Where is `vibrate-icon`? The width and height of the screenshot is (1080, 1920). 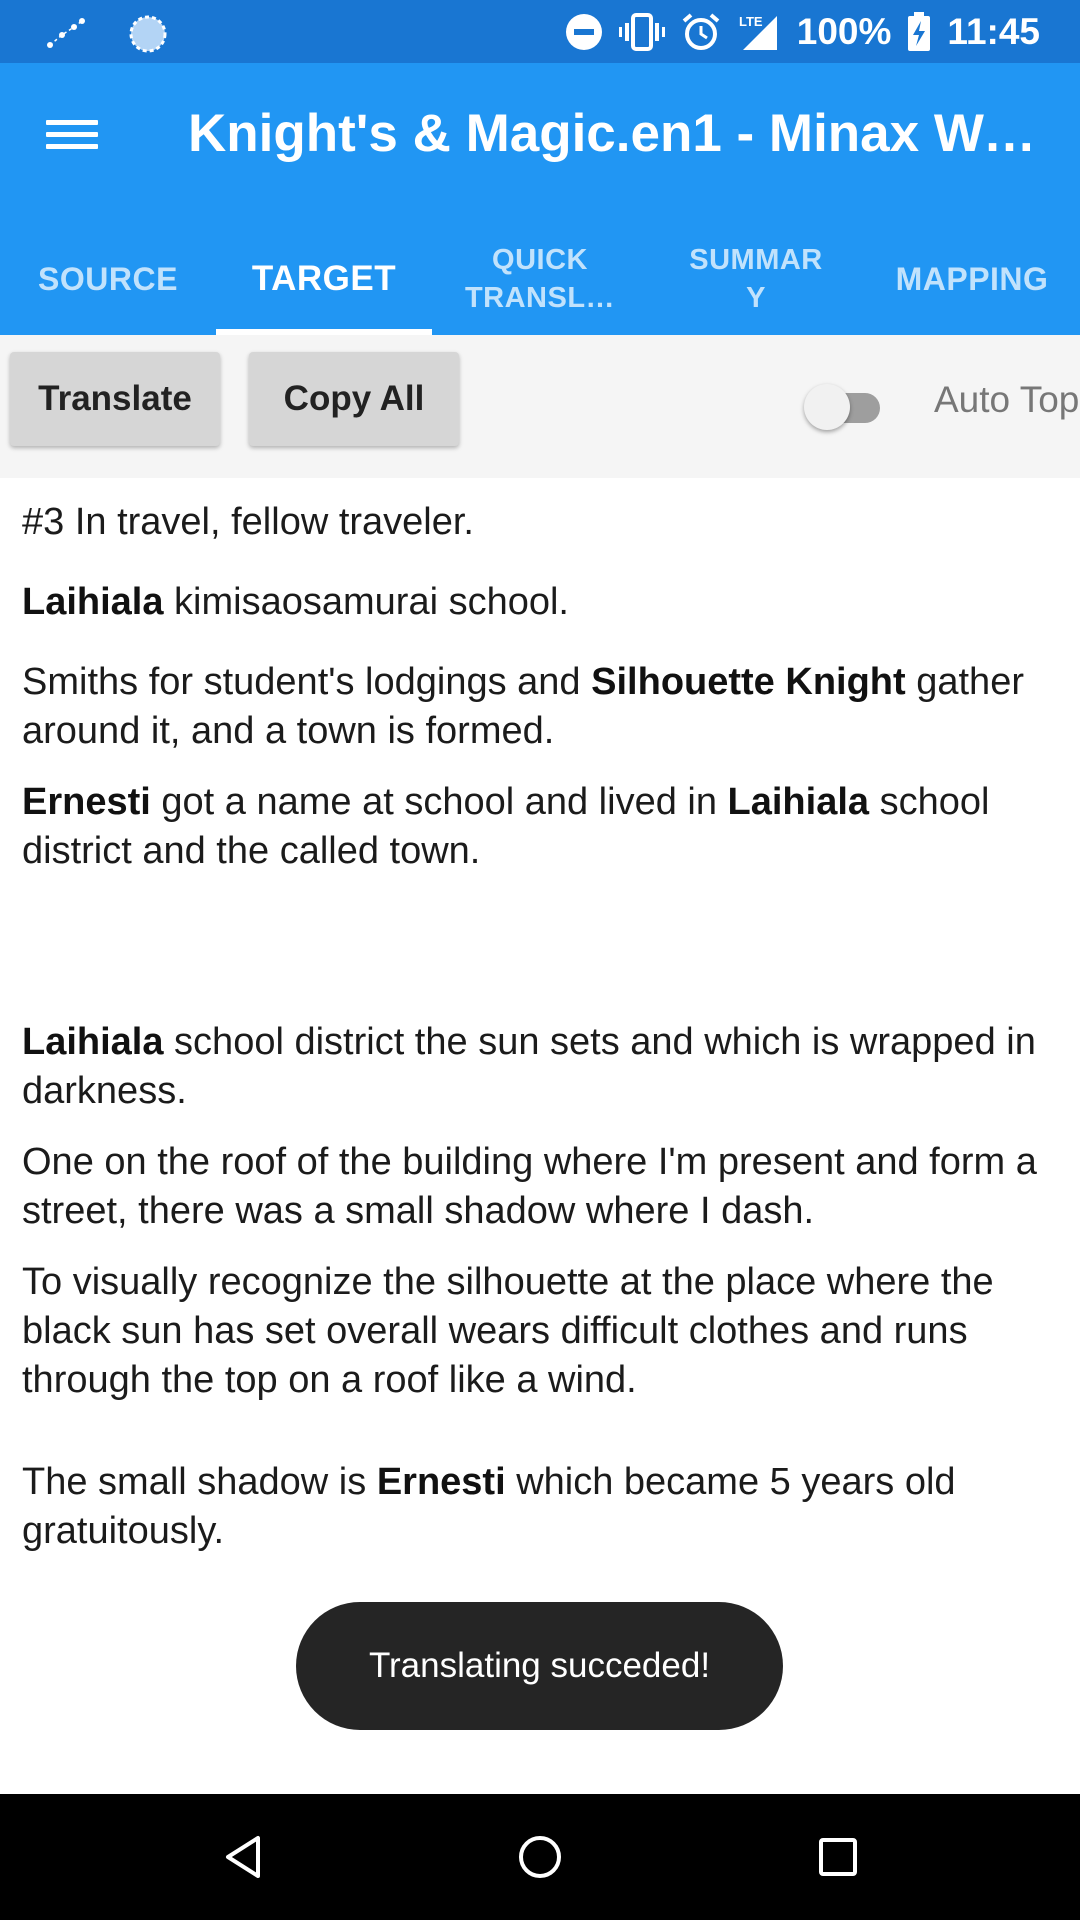 vibrate-icon is located at coordinates (641, 32).